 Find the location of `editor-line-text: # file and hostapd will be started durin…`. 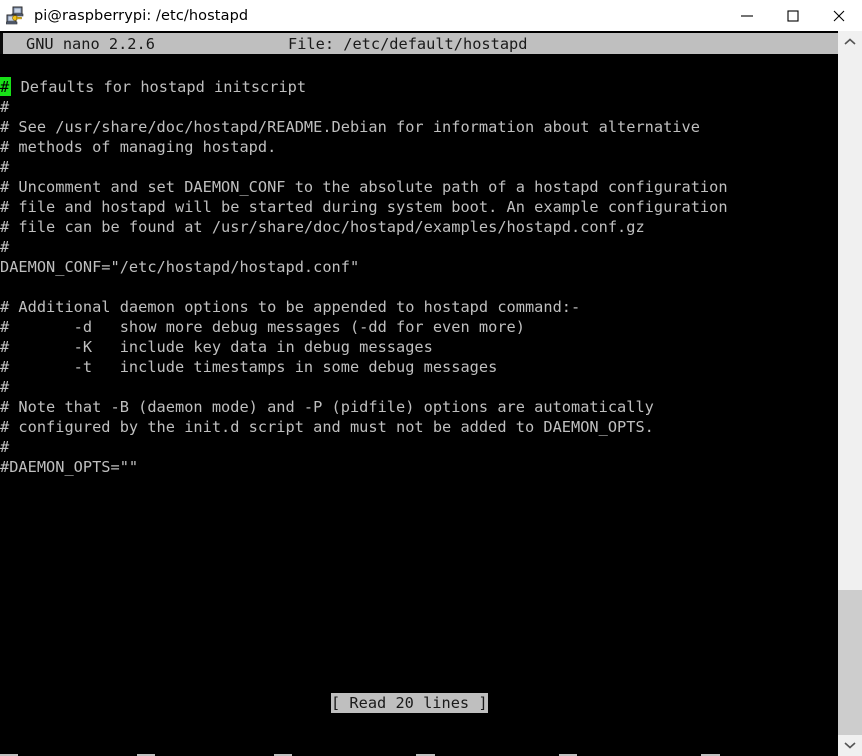

editor-line-text: # file and hostapd will be started durin… is located at coordinates (364, 207).